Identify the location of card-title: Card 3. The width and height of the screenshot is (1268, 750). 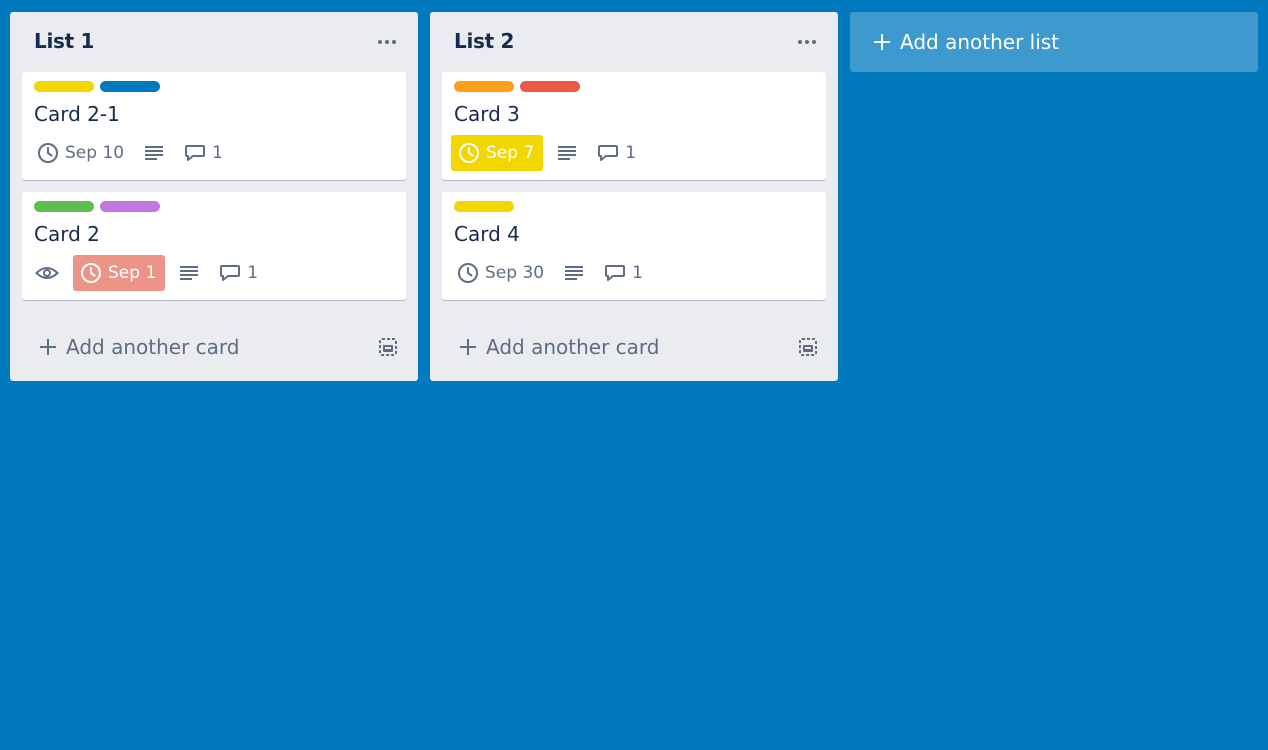
(487, 114).